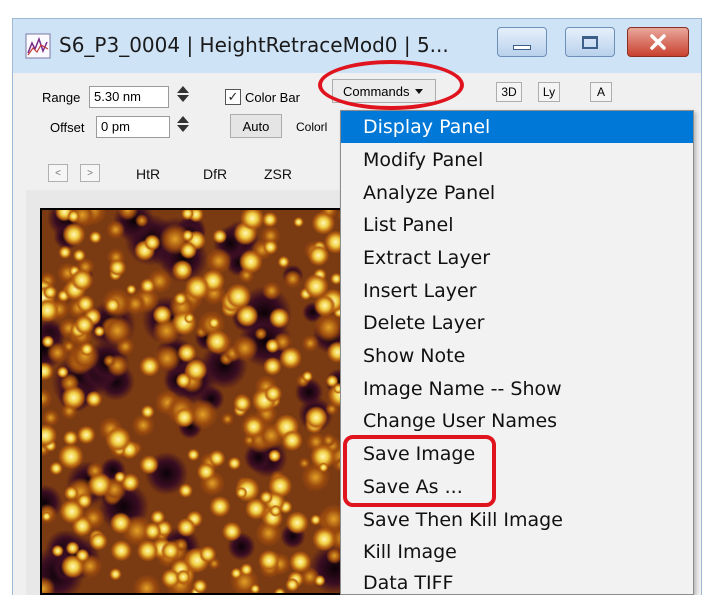 The width and height of the screenshot is (702, 595). Describe the element at coordinates (517, 323) in the screenshot. I see `menu-item-delete-layer: Delete Layer` at that location.